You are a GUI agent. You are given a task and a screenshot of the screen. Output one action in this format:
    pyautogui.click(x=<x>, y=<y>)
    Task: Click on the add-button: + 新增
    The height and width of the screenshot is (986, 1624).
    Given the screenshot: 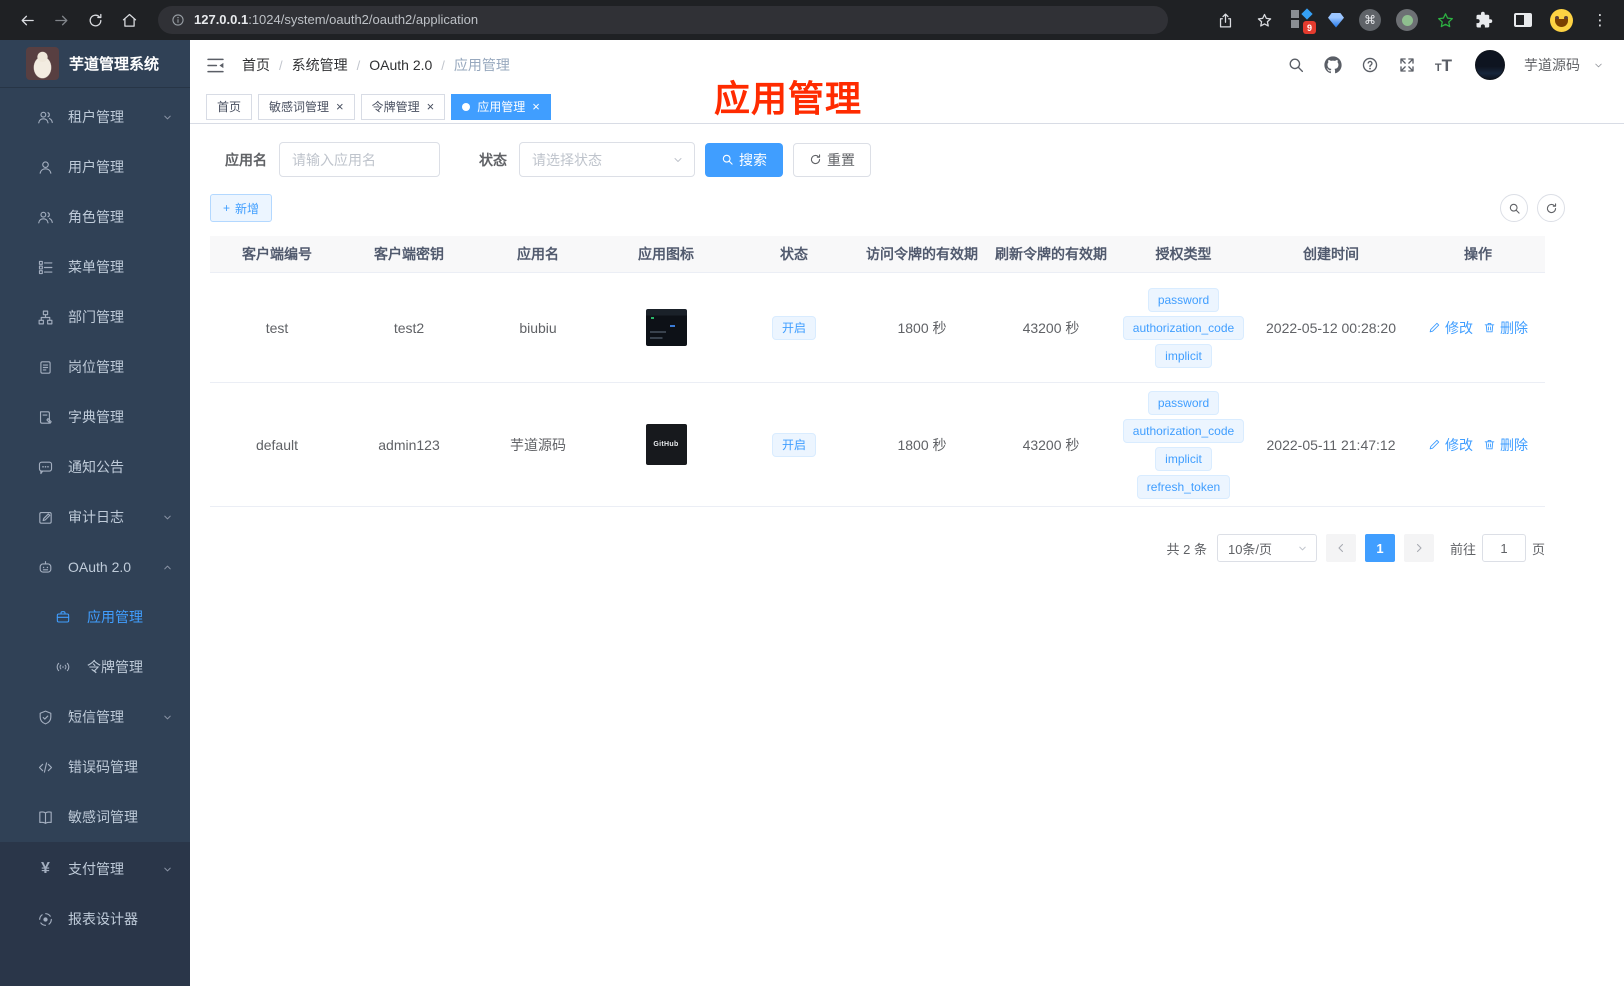 What is the action you would take?
    pyautogui.click(x=241, y=208)
    